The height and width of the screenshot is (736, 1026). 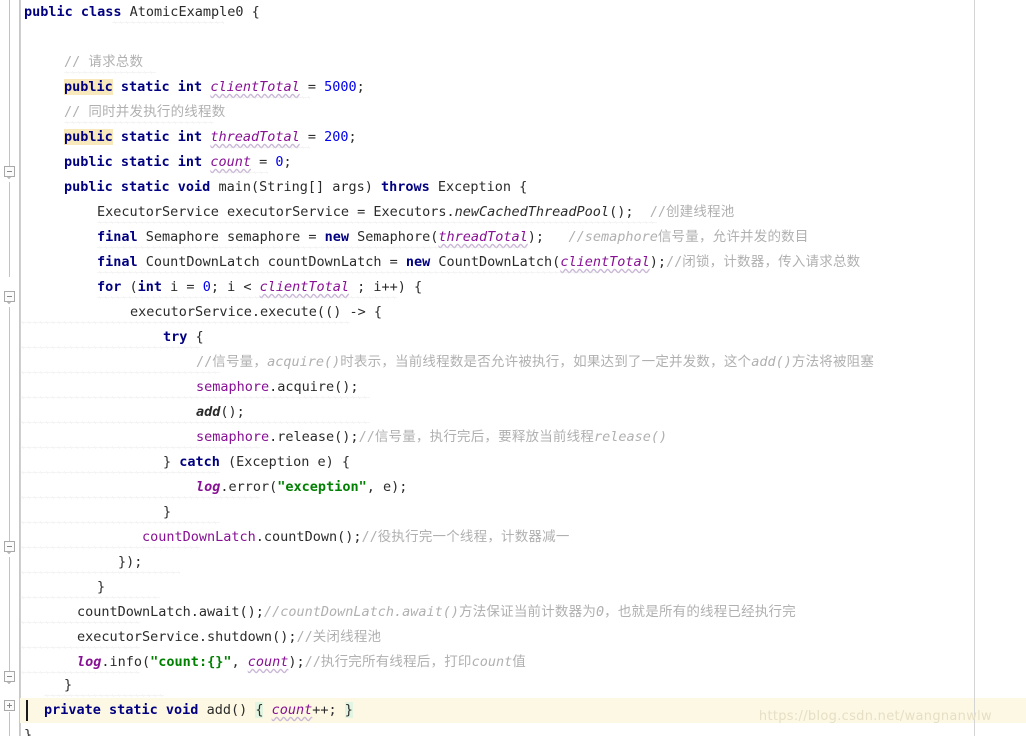 I want to click on code-line-12: for (int i = 0; i < clientTotal ; i++) {, so click(x=259, y=287).